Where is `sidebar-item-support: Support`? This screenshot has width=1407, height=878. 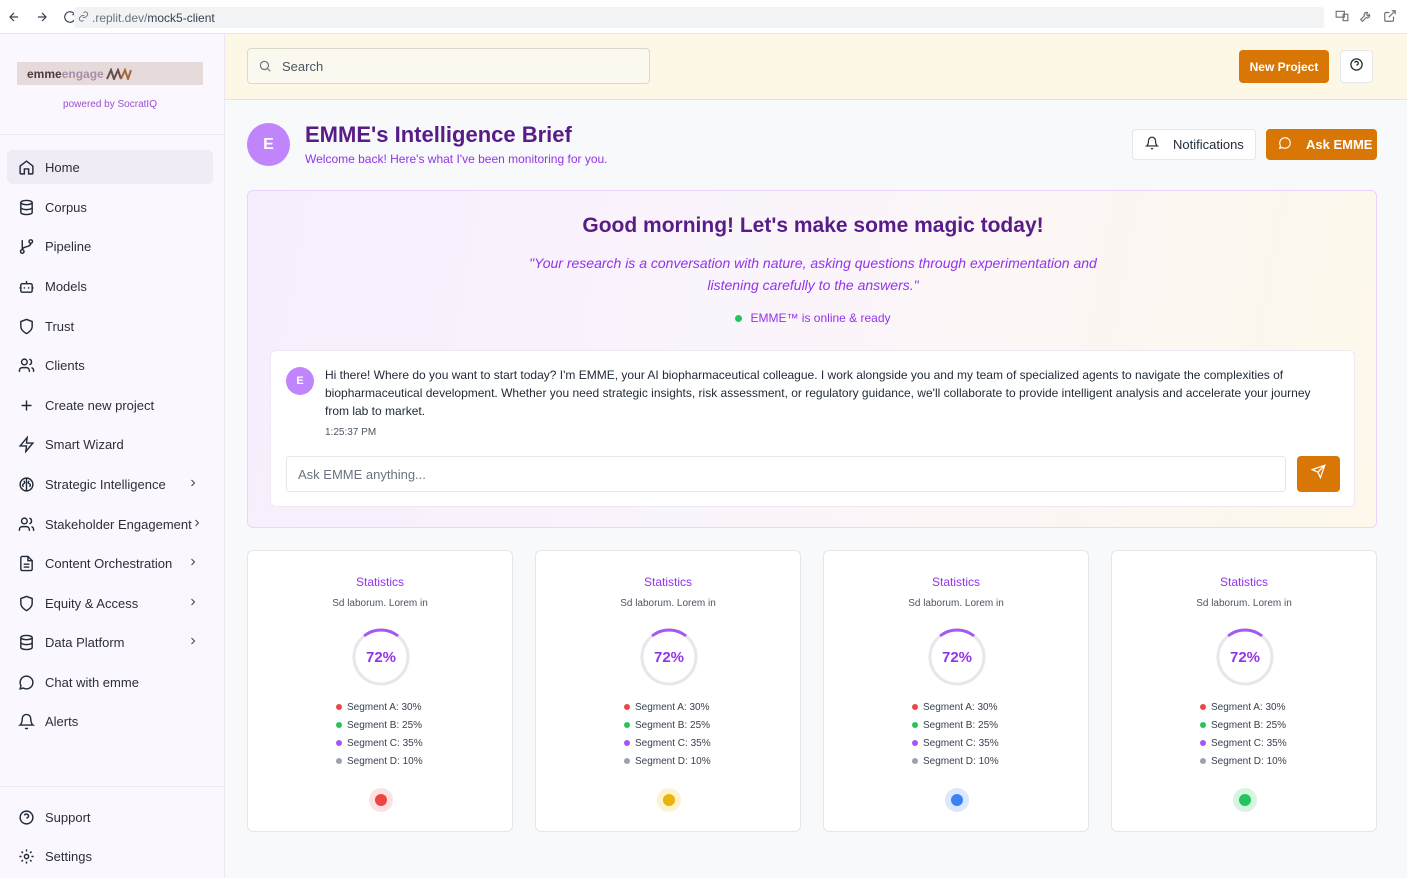 sidebar-item-support: Support is located at coordinates (110, 817).